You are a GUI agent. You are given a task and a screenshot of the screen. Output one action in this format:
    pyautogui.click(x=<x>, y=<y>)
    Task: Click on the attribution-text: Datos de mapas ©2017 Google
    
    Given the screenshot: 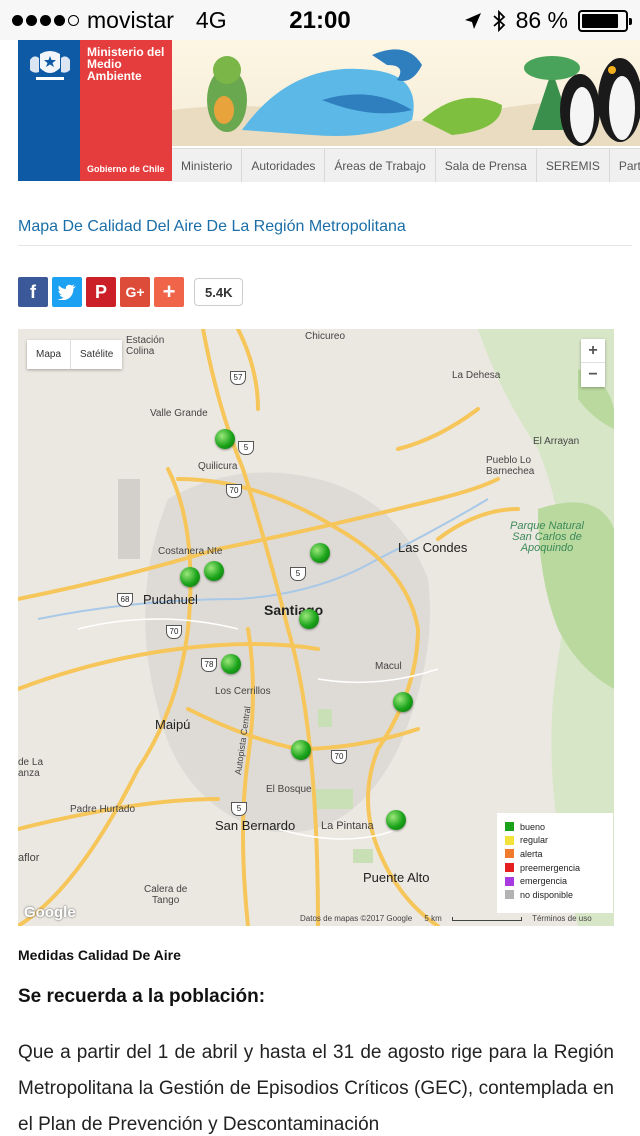 What is the action you would take?
    pyautogui.click(x=356, y=918)
    